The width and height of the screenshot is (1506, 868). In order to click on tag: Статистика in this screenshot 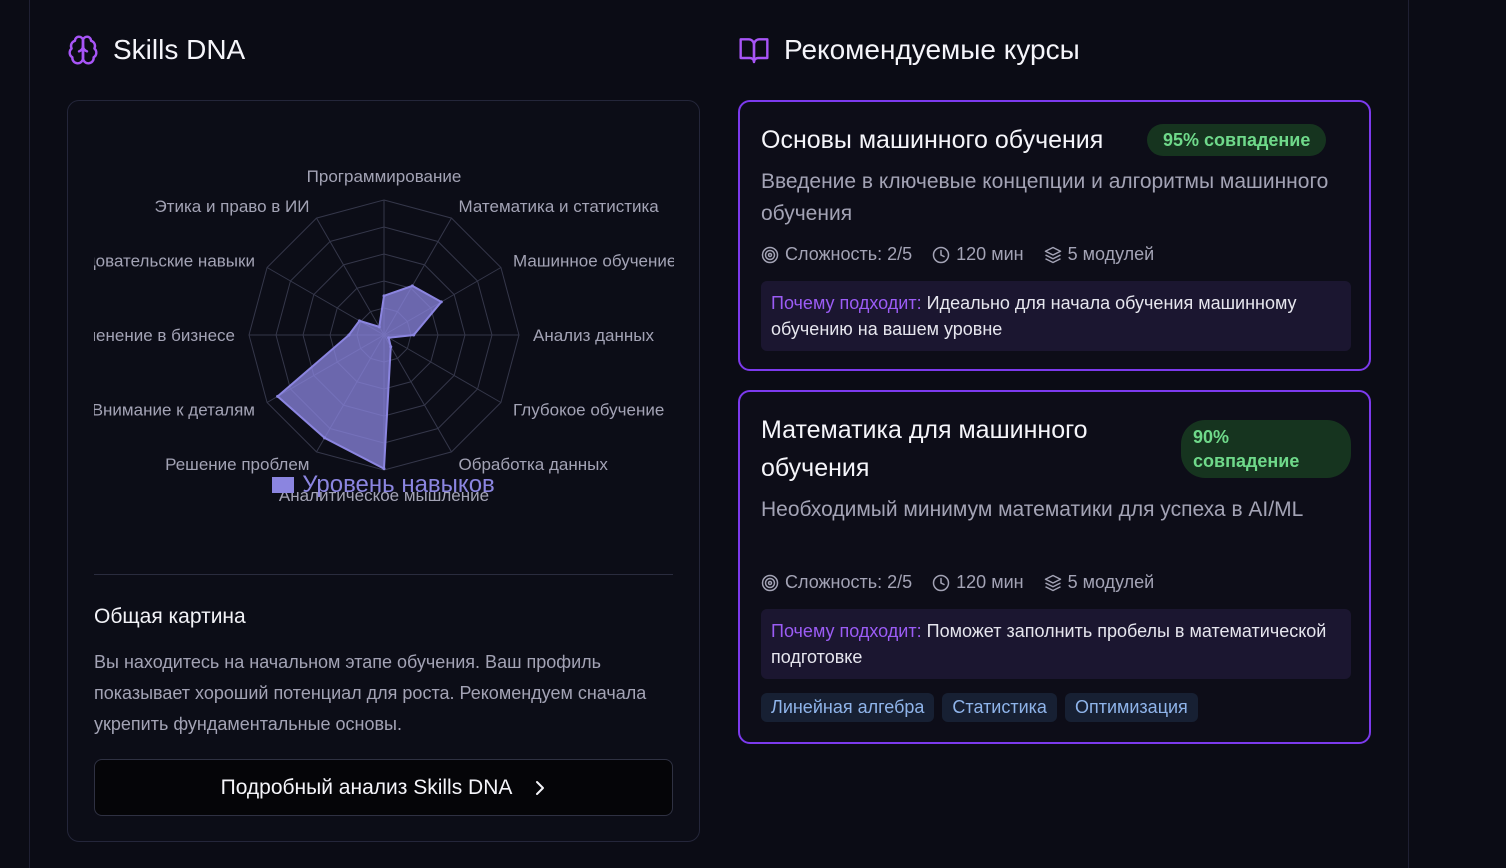, I will do `click(999, 707)`.